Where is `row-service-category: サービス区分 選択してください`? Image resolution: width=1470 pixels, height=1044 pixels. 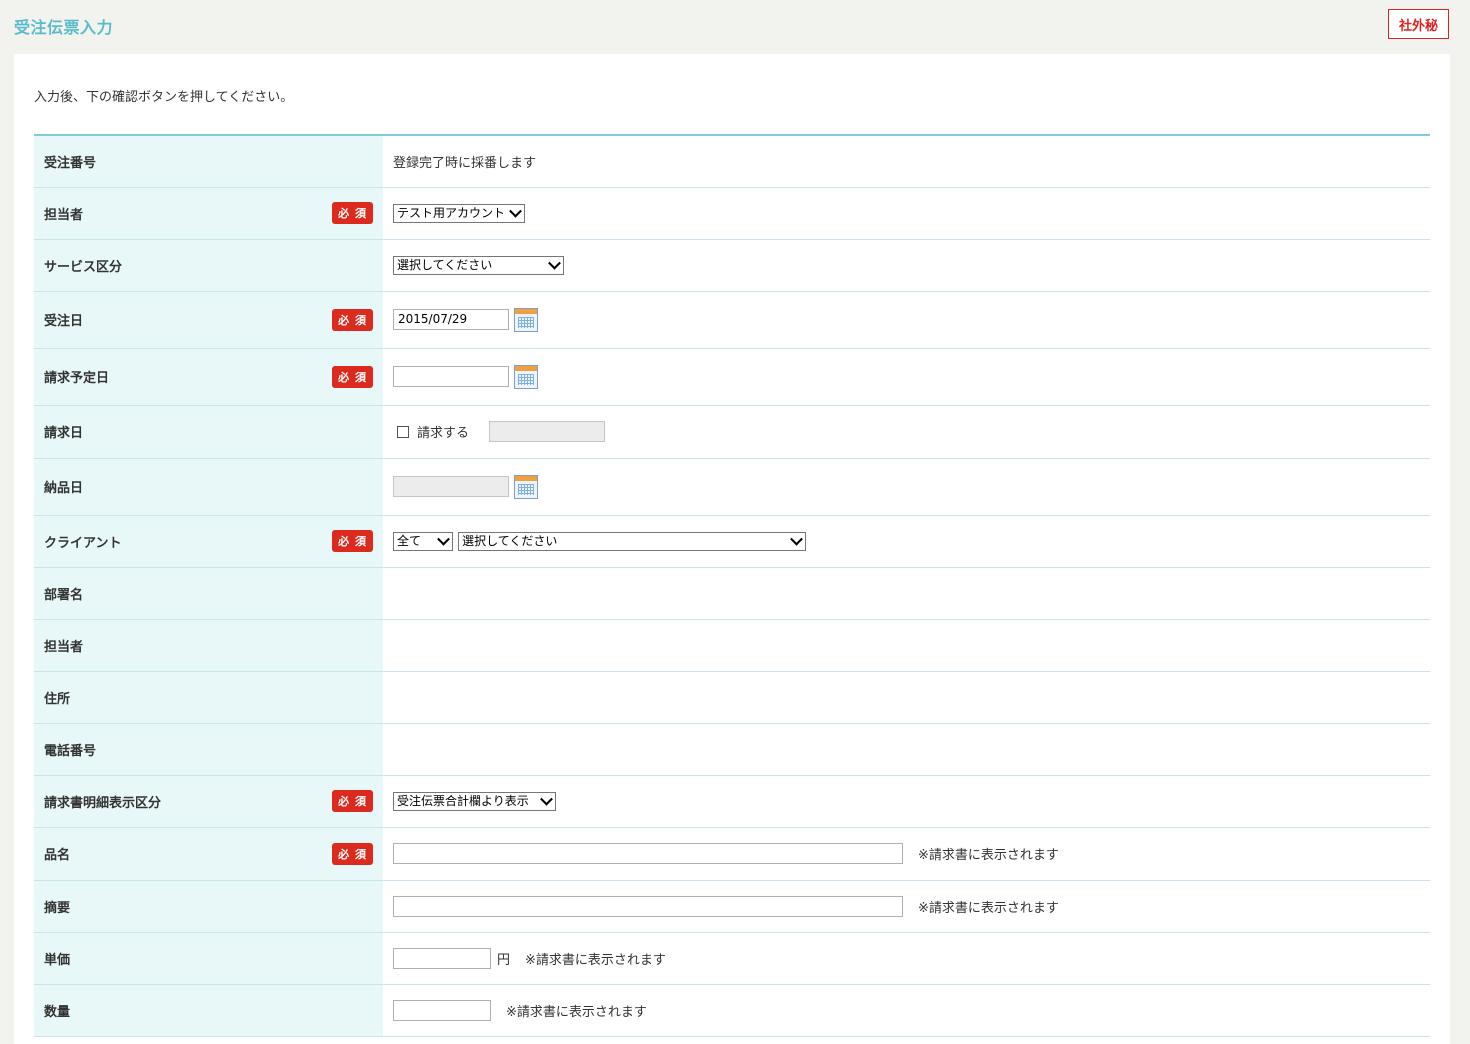 row-service-category: サービス区分 選択してください is located at coordinates (732, 265).